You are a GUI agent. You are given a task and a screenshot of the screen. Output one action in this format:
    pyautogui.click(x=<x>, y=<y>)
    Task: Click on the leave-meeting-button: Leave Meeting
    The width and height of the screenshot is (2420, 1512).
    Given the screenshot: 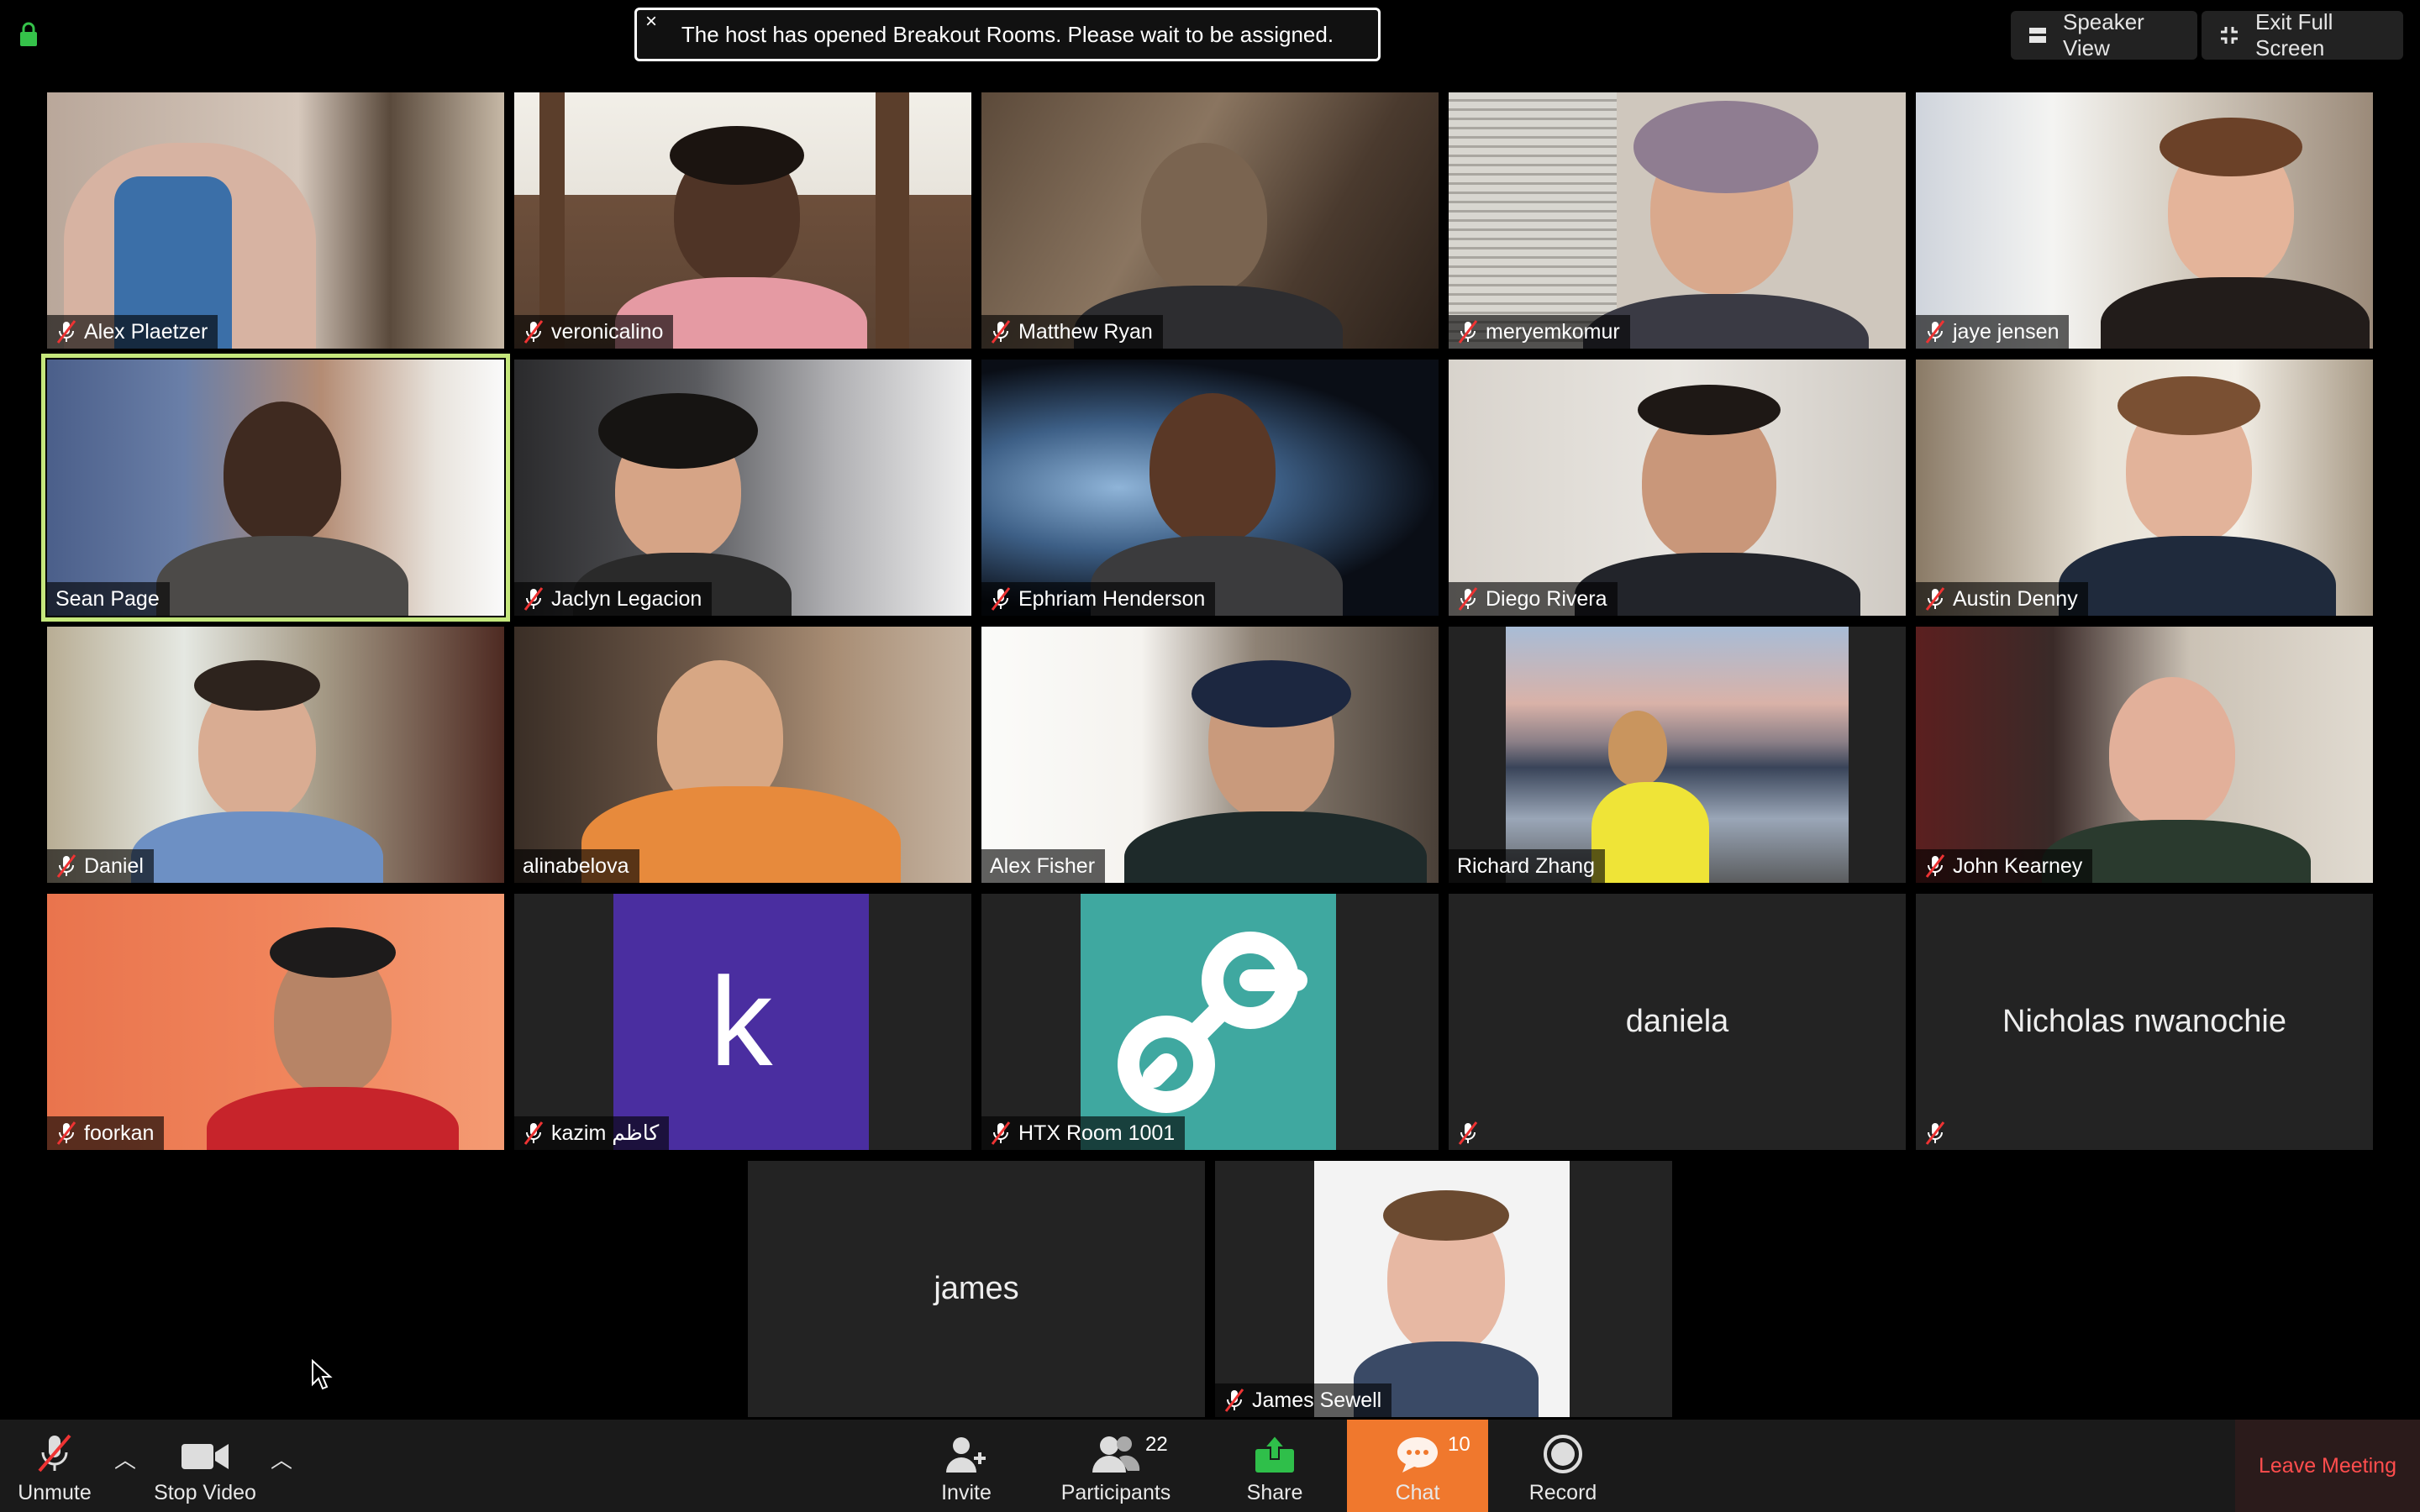 What is the action you would take?
    pyautogui.click(x=2328, y=1466)
    